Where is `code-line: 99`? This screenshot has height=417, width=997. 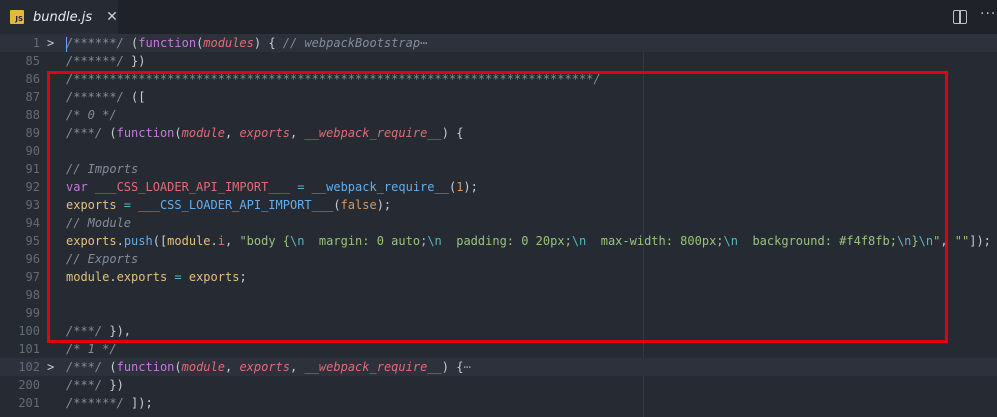 code-line: 99 is located at coordinates (498, 313).